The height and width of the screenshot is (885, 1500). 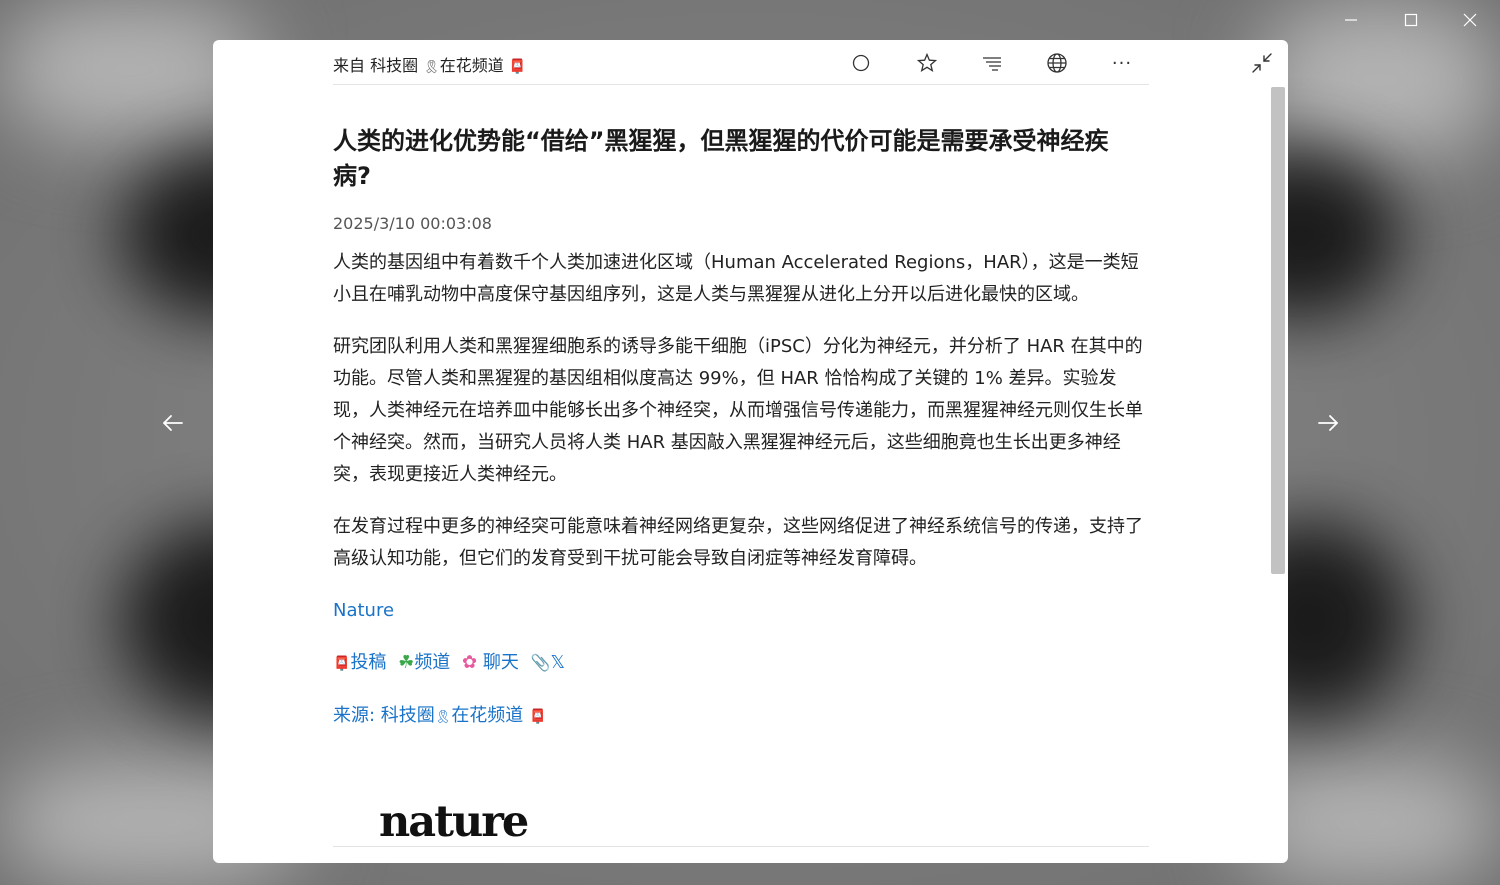 I want to click on clover-icon: ☘, so click(x=406, y=662).